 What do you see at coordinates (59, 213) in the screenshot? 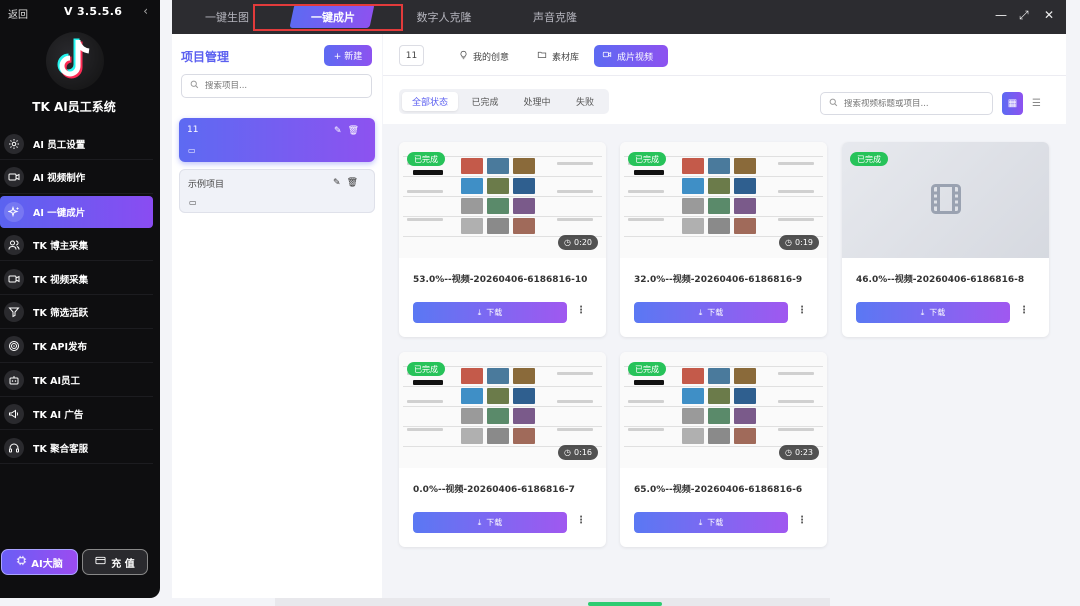
I see `sidebar-item-label: AI 一键成片` at bounding box center [59, 213].